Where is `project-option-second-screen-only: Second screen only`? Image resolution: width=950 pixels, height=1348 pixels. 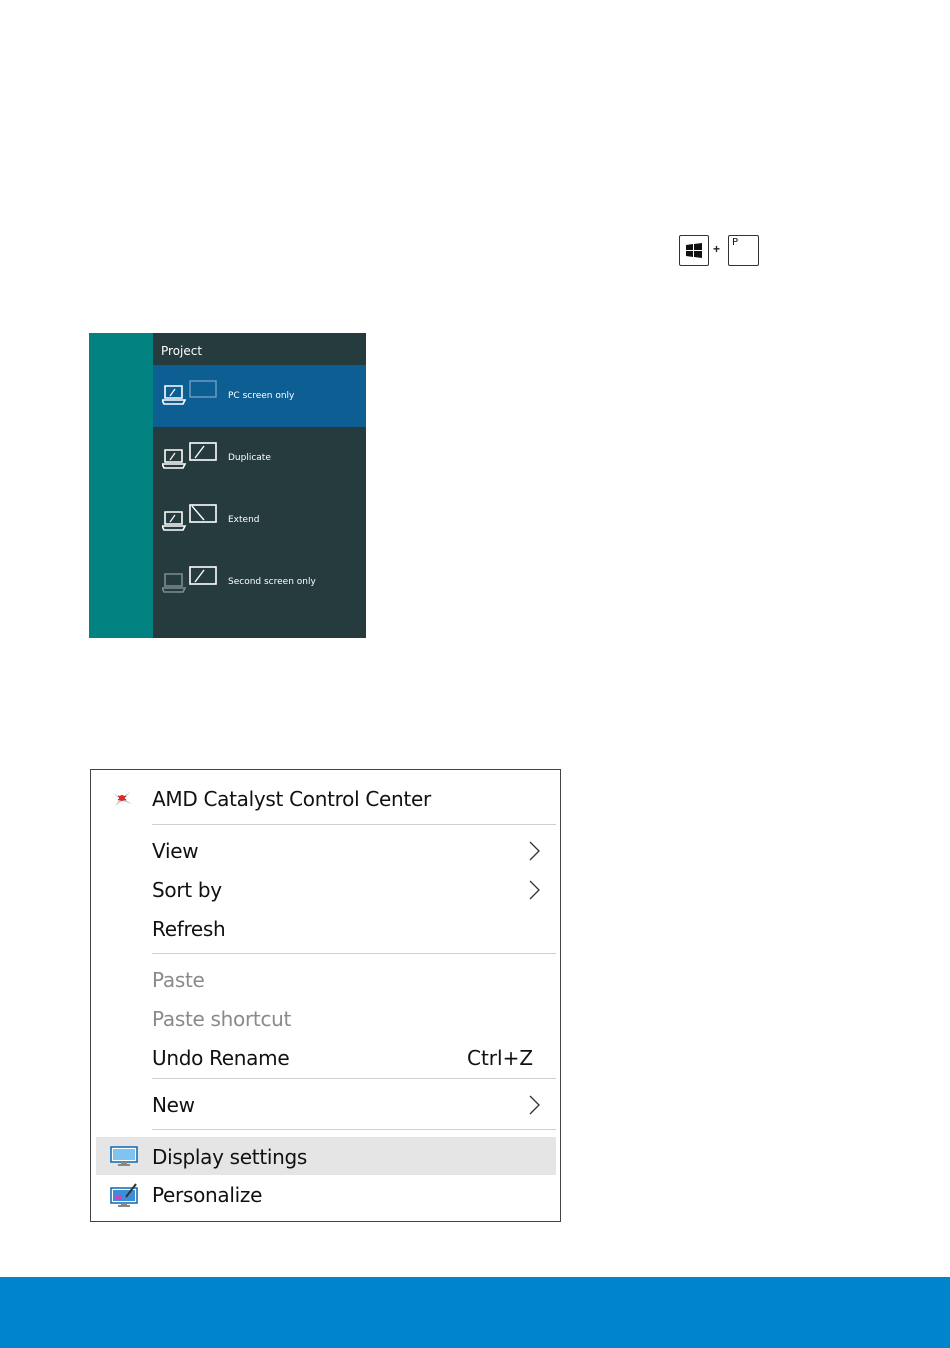
project-option-second-screen-only: Second screen only is located at coordinates (259, 582).